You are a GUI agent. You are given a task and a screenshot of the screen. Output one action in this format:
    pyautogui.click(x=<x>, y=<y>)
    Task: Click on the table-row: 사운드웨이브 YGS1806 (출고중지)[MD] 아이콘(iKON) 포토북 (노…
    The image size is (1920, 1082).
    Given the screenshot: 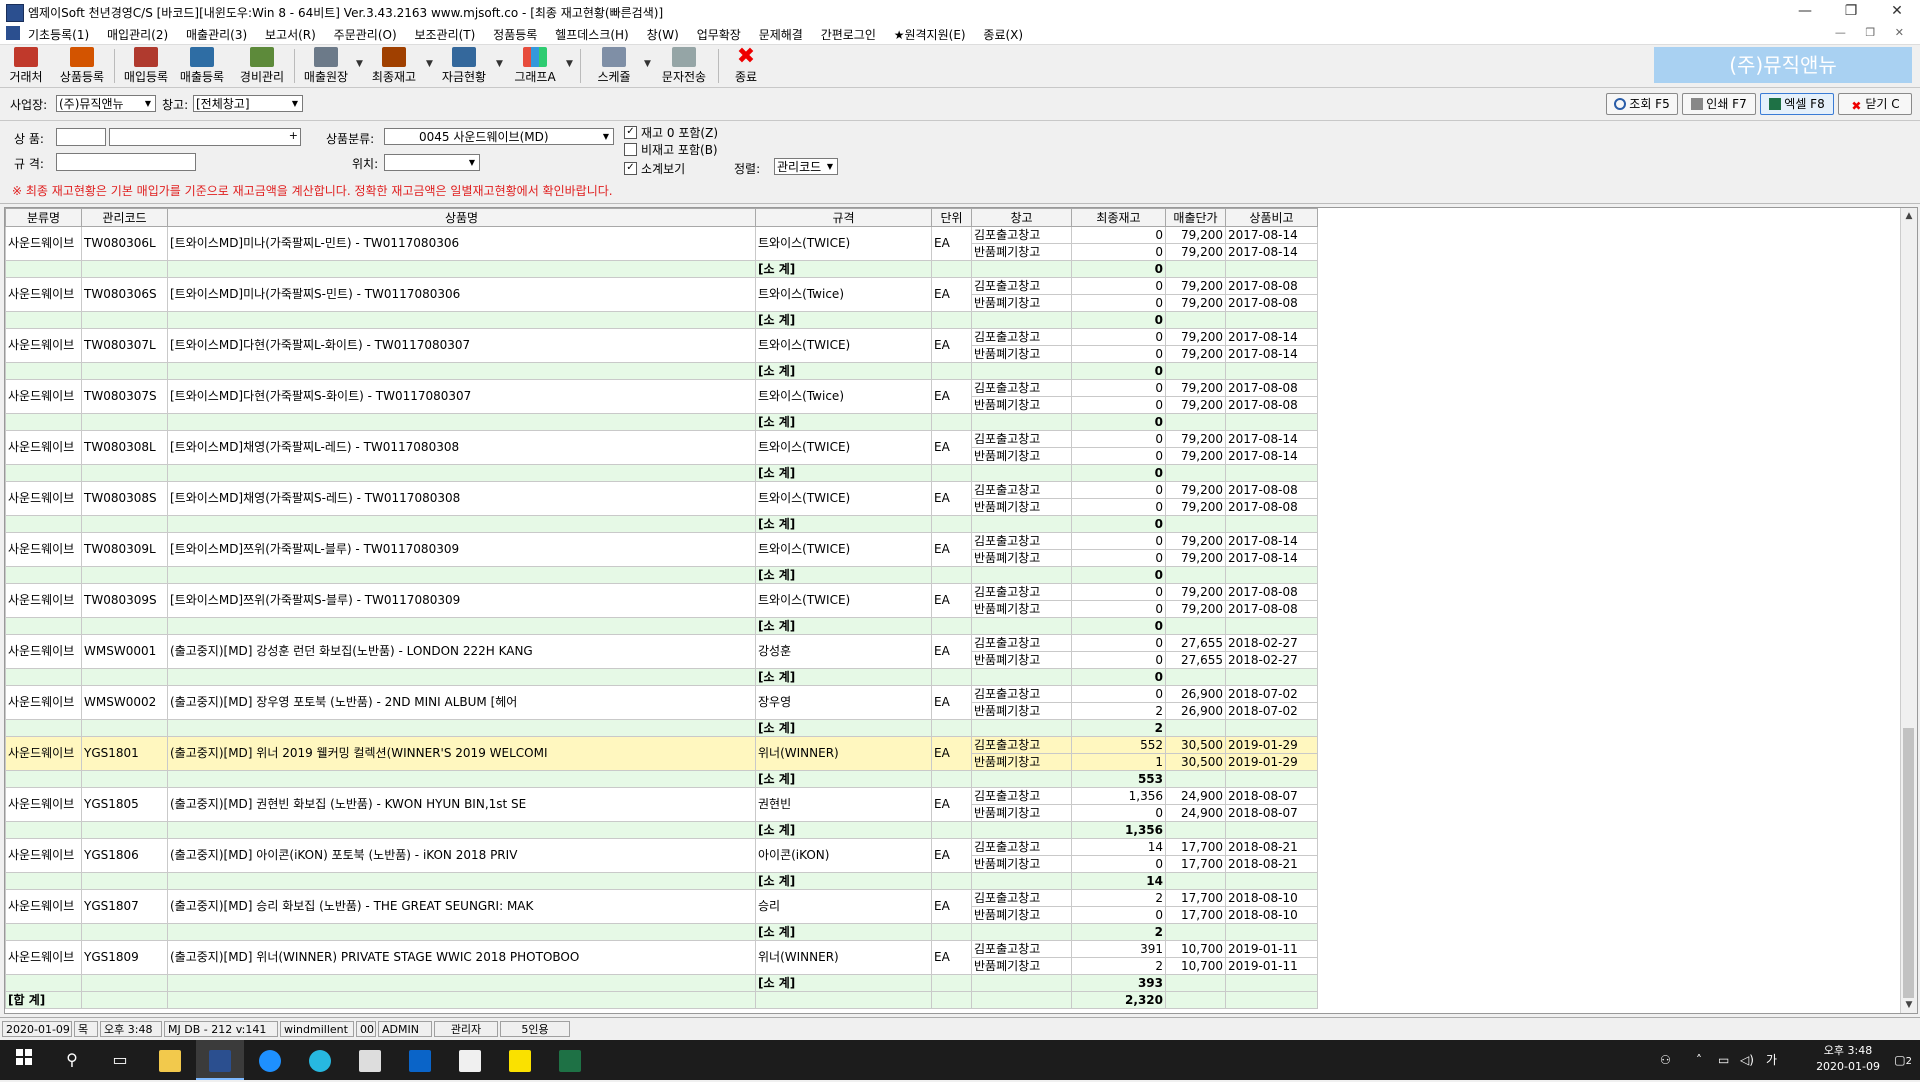 What is the action you would take?
    pyautogui.click(x=661, y=855)
    